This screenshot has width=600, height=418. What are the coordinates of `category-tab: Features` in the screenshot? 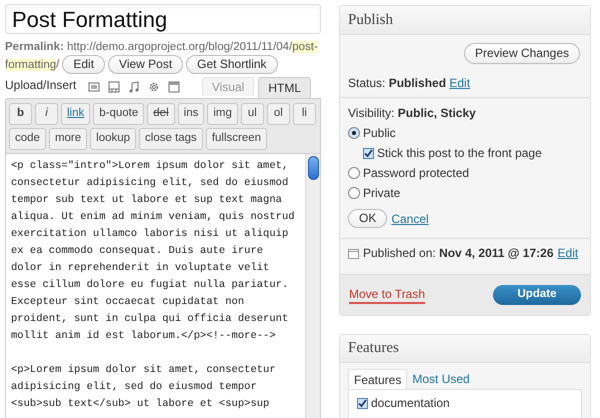 It's located at (378, 379).